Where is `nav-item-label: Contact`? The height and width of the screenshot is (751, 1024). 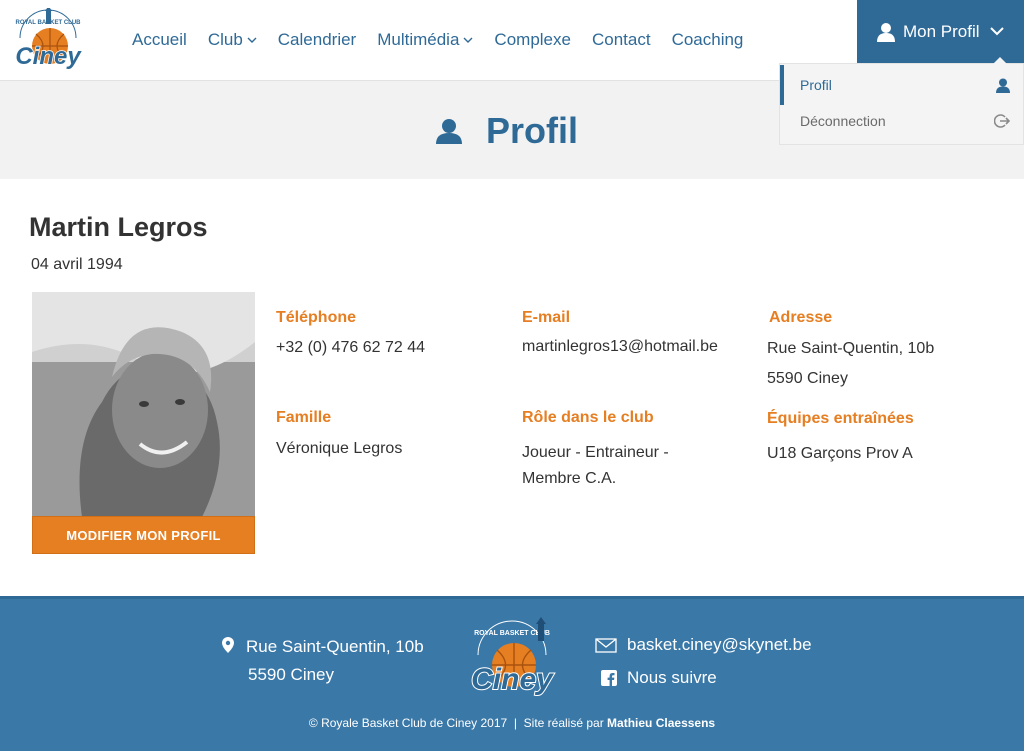 nav-item-label: Contact is located at coordinates (621, 39).